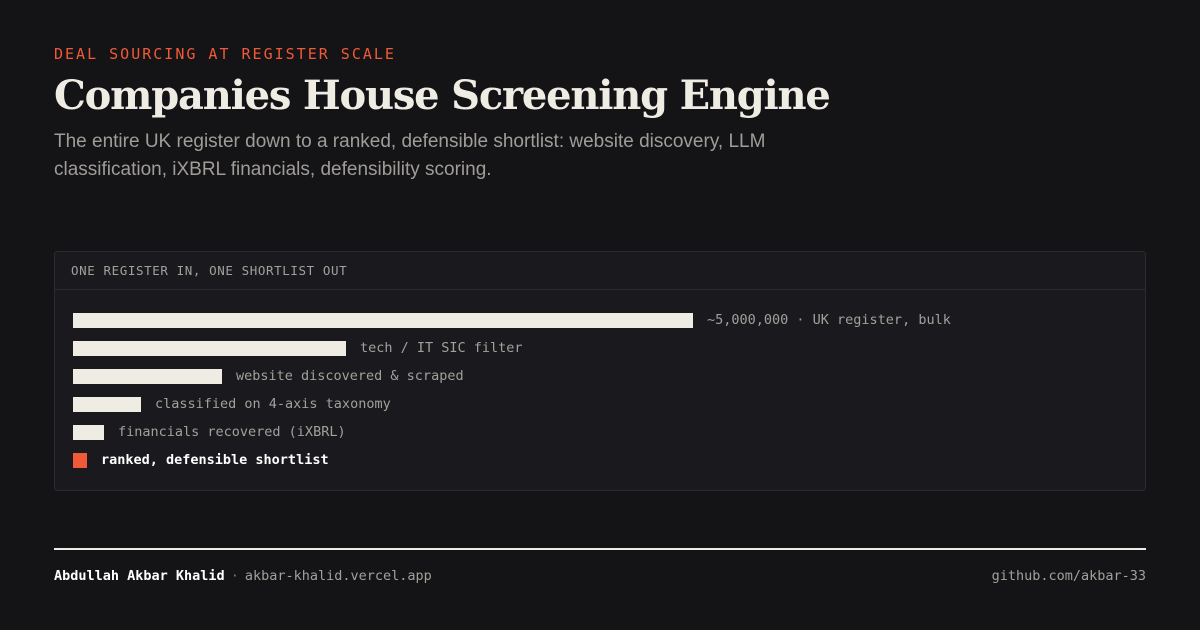 This screenshot has width=1200, height=630. Describe the element at coordinates (512, 432) in the screenshot. I see `funnel-row-financials: financials recovered (iXBRL)` at that location.